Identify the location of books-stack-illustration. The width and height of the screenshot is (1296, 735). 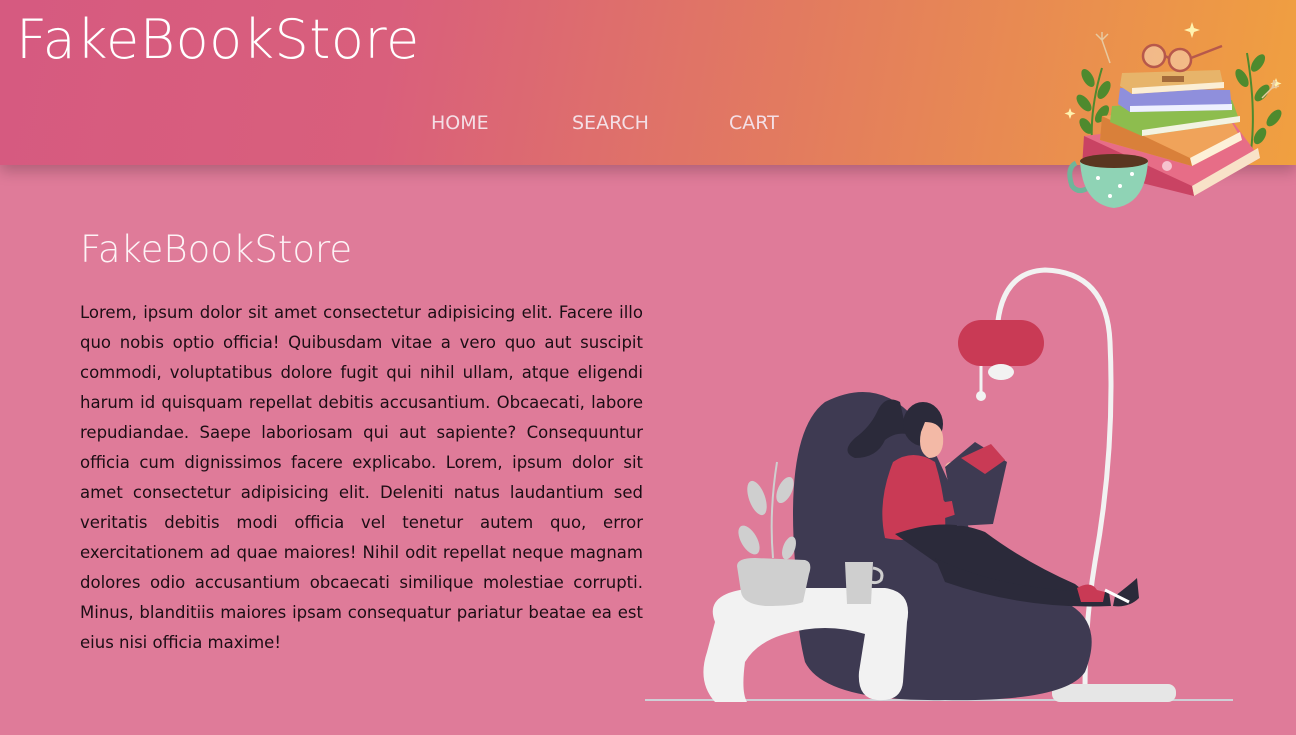
(1173, 115).